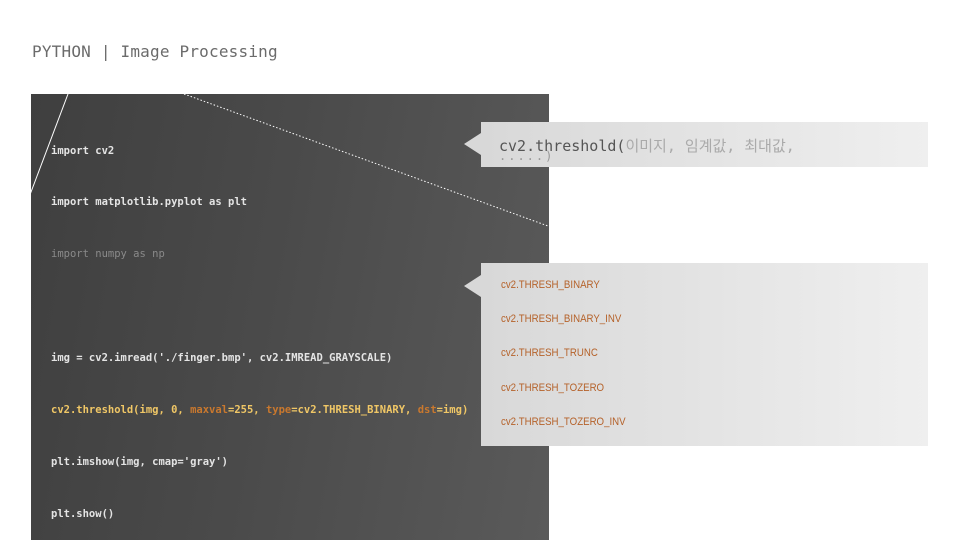 This screenshot has height=558, width=960. Describe the element at coordinates (247, 410) in the screenshot. I see `code-text: =255,` at that location.